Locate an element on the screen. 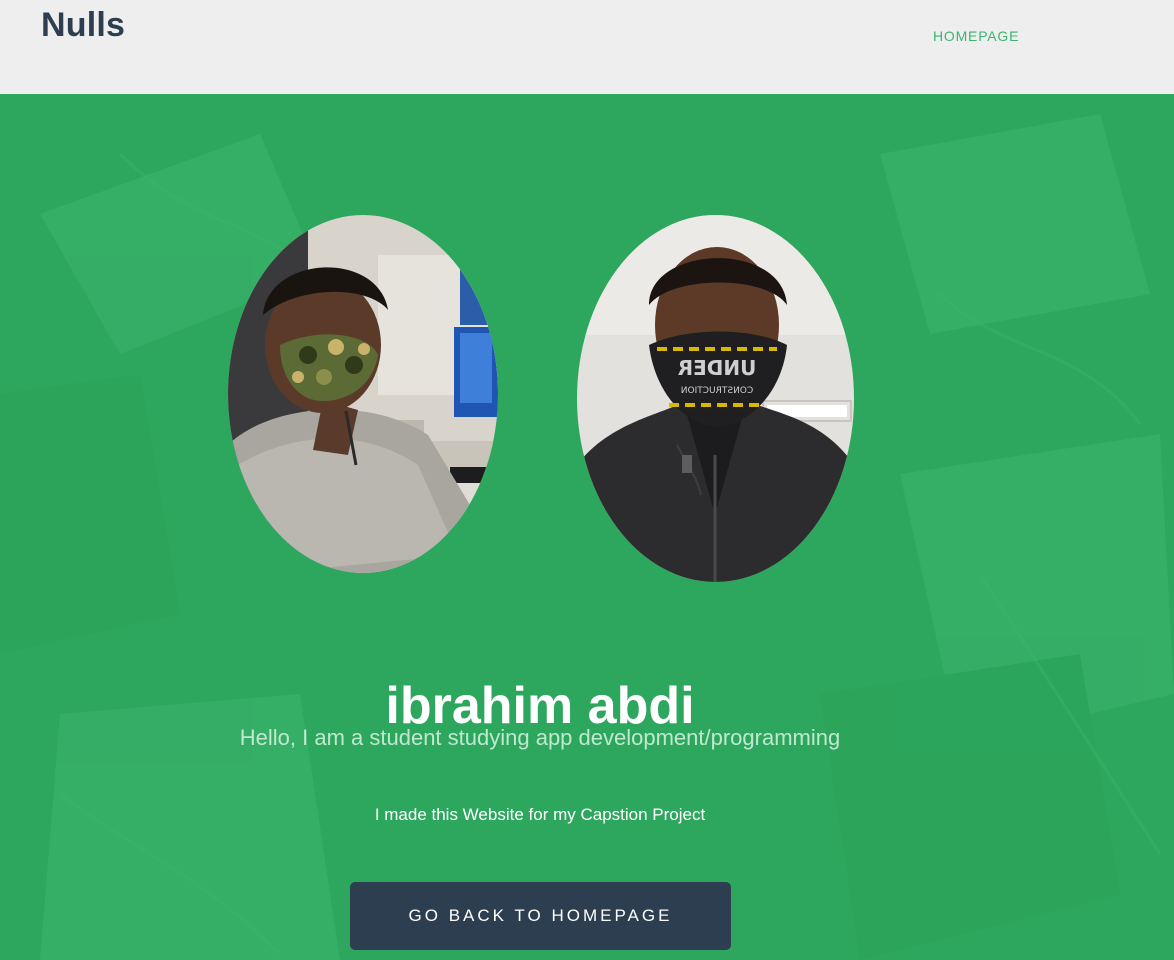 The height and width of the screenshot is (960, 1174). student-photo-right: UNDER CONSTRUCTION is located at coordinates (715, 398).